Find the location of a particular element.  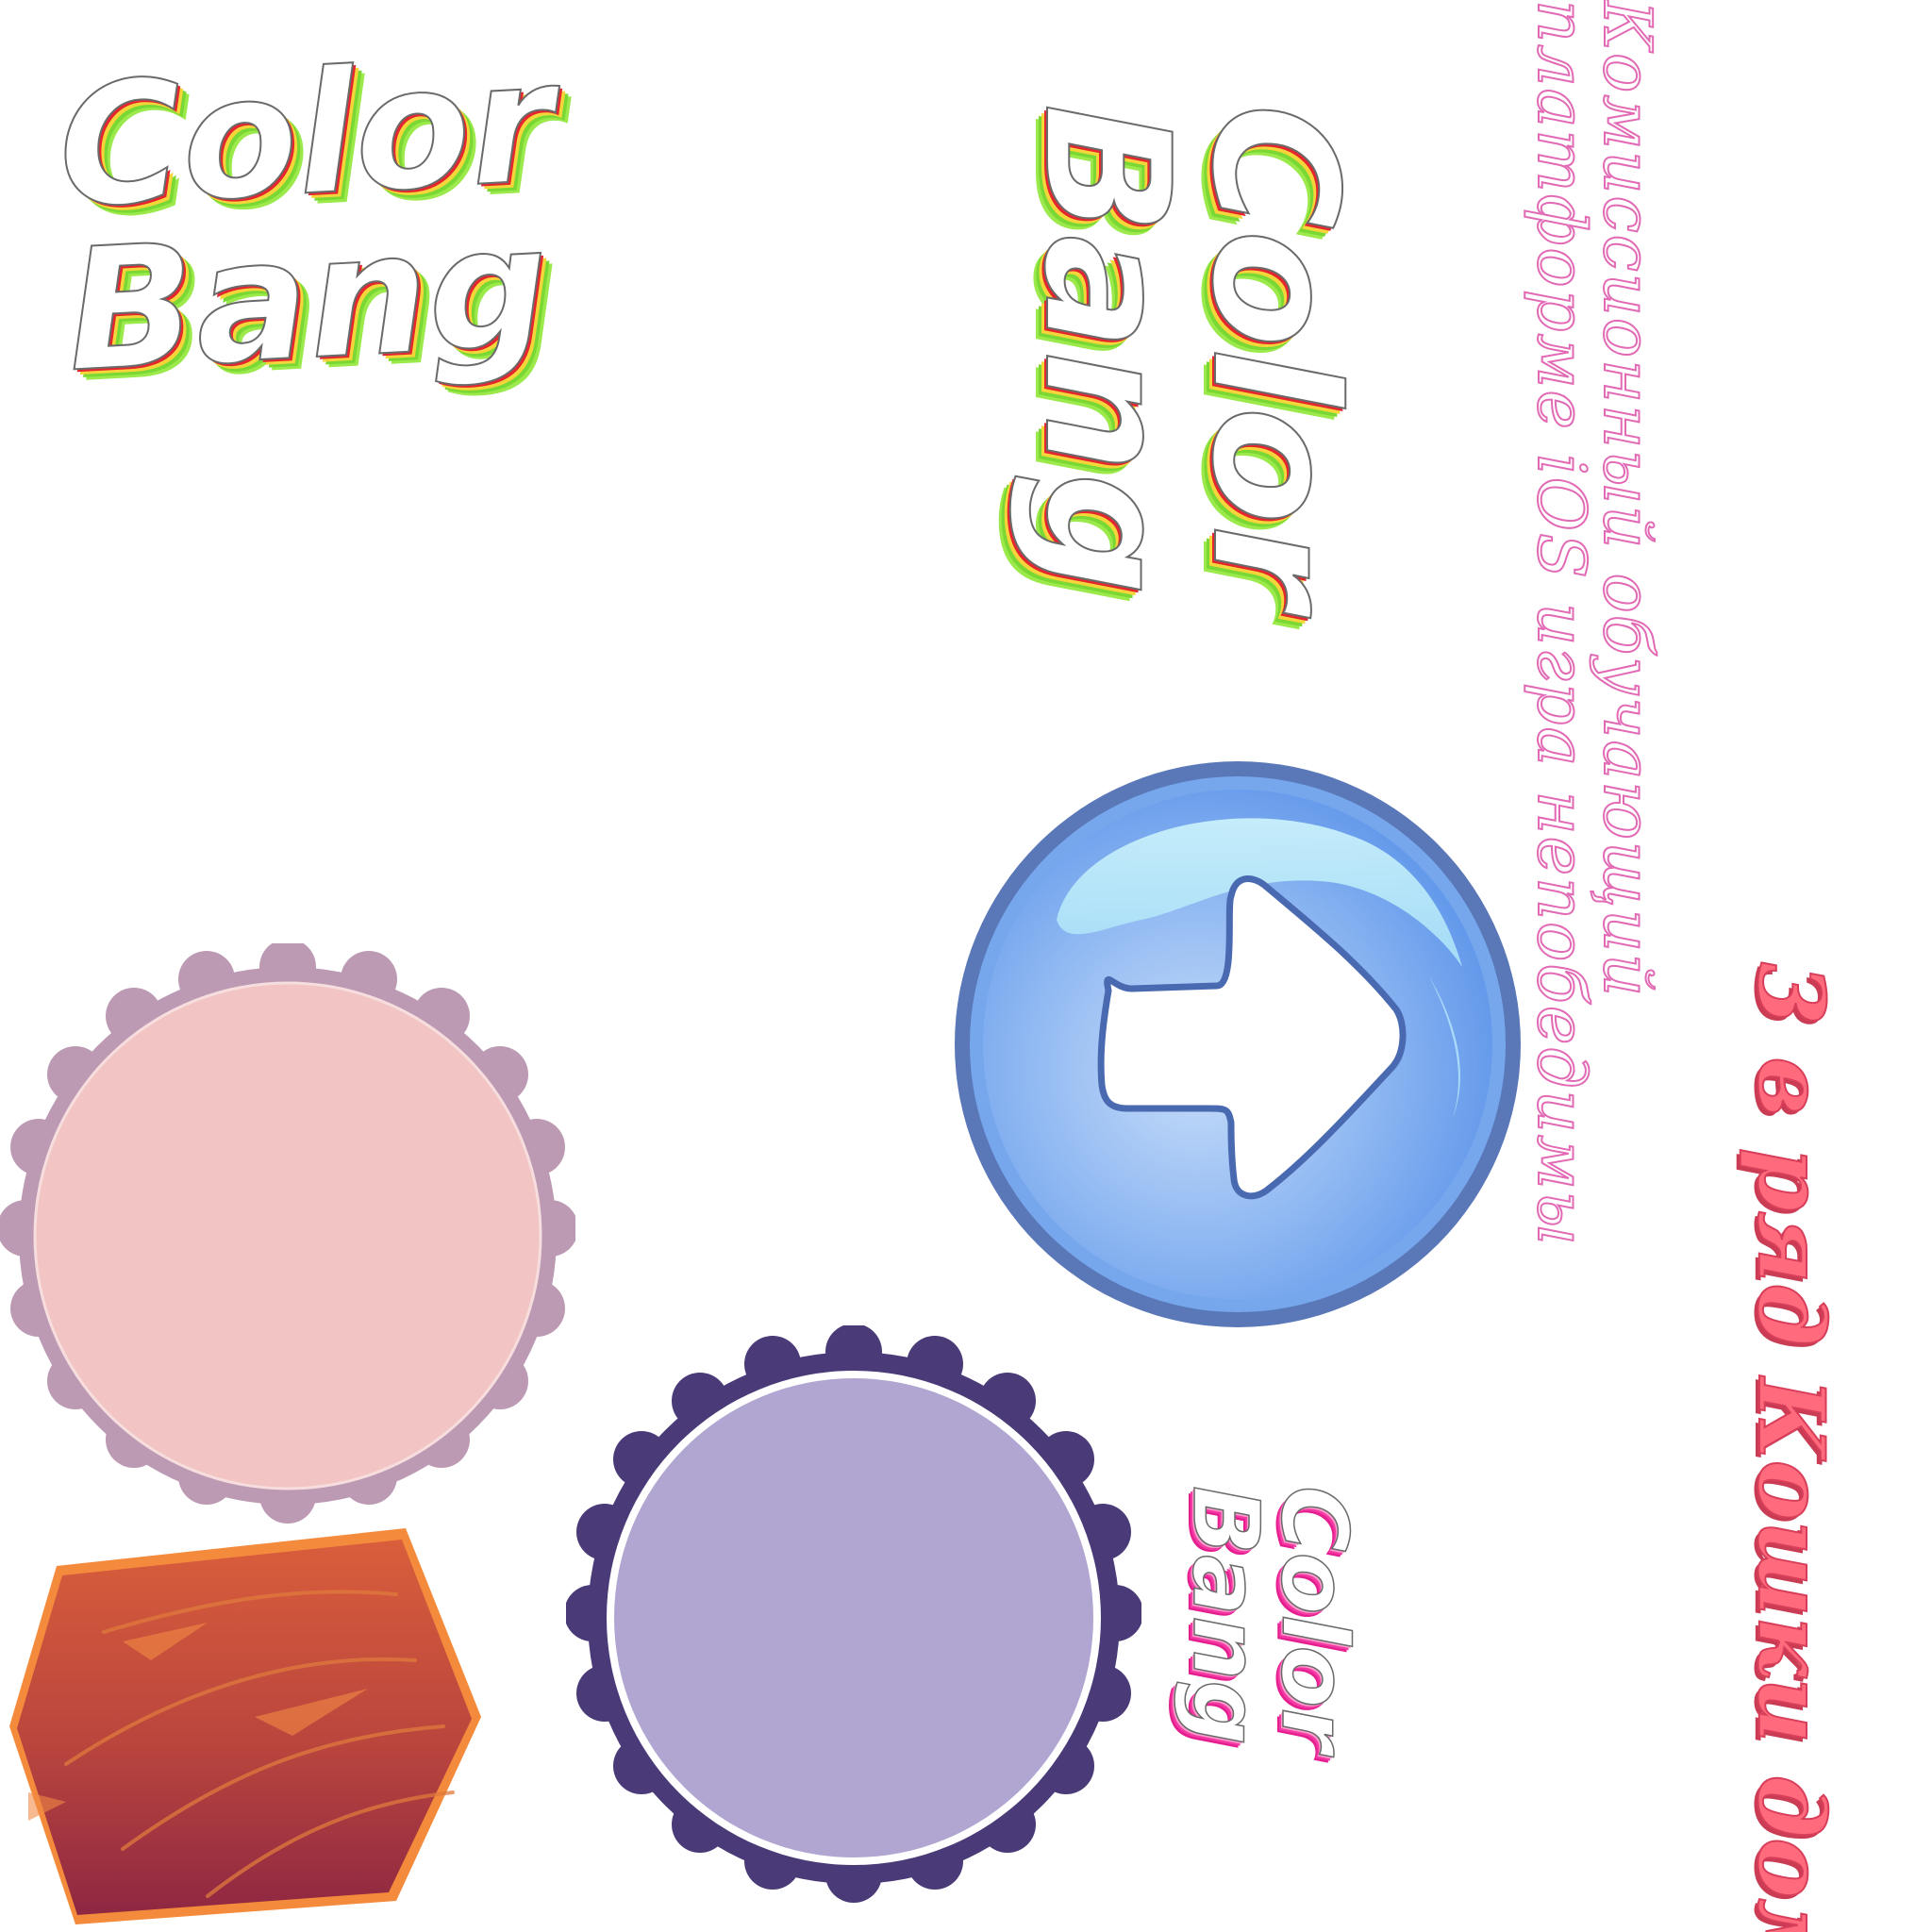

color-bang-logo-small: Color Bang is located at coordinates (1270, 1619).